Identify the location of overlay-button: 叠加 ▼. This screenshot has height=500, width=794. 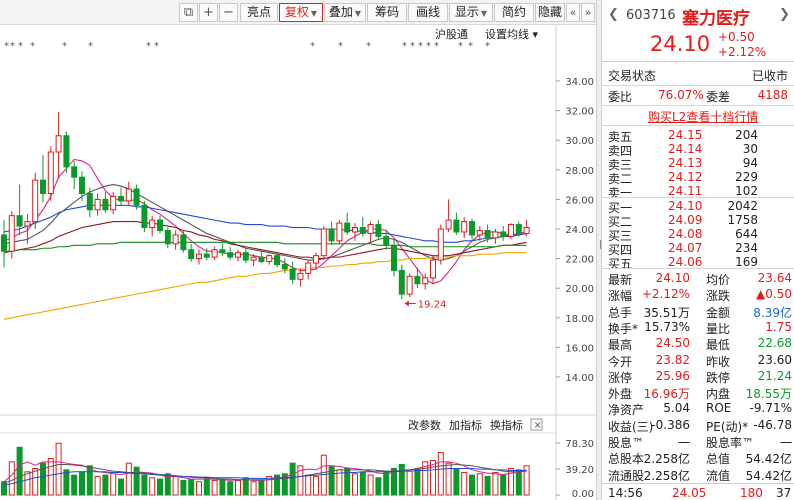
(345, 12).